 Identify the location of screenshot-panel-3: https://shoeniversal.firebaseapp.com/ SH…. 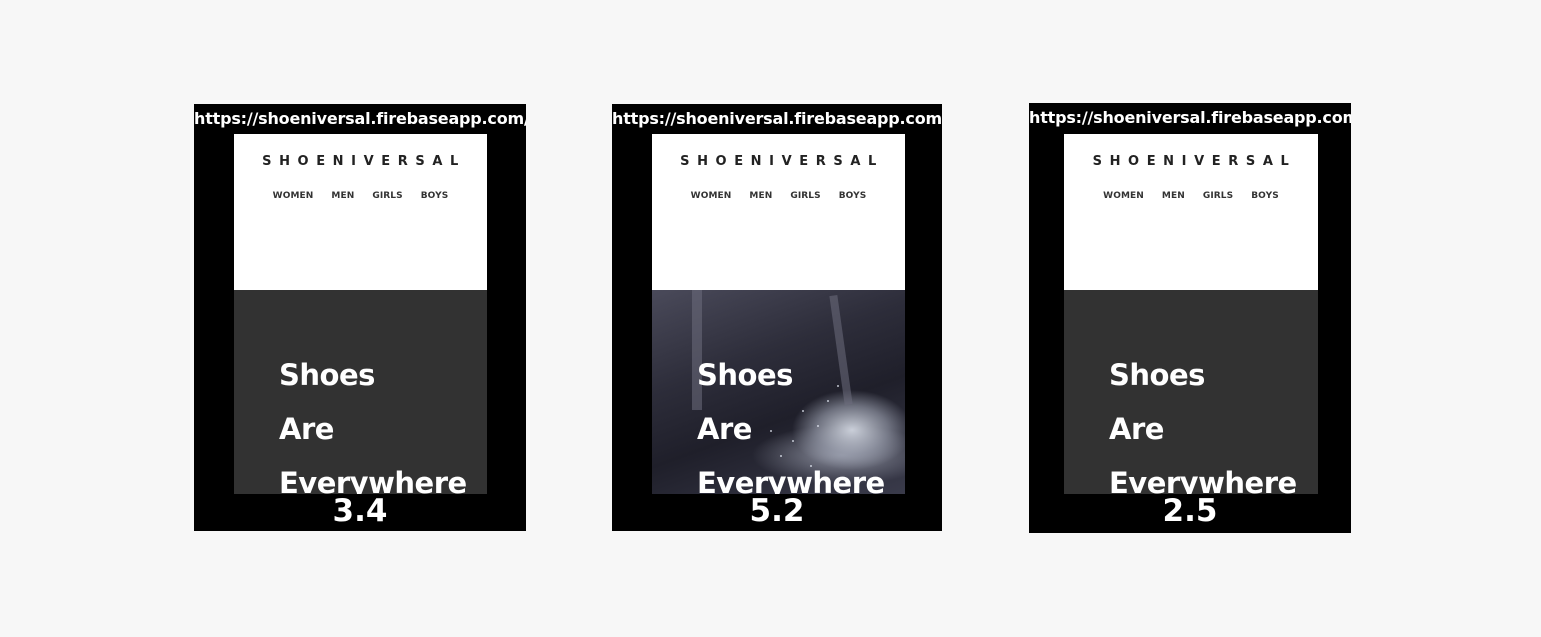
(1190, 318).